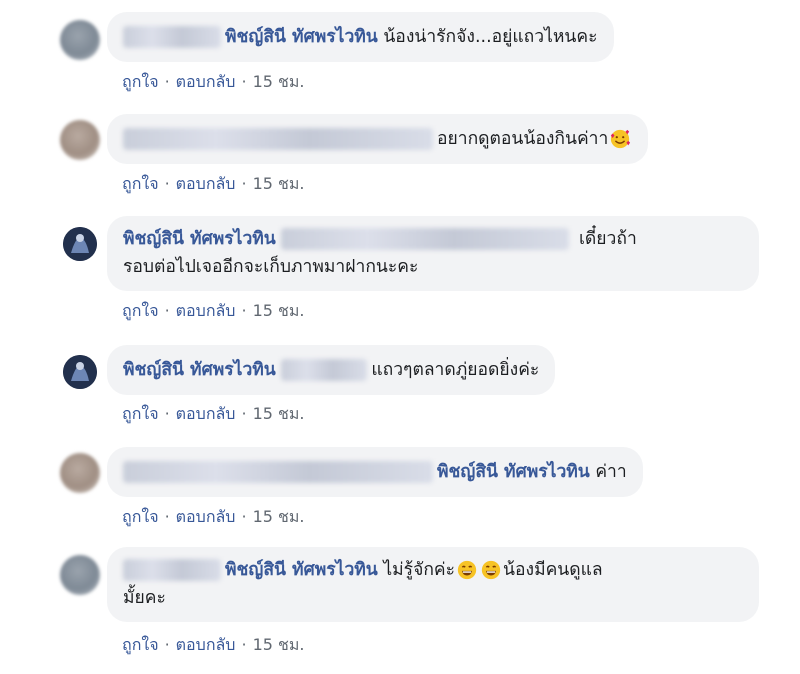  What do you see at coordinates (416, 570) in the screenshot?
I see `comment-text-a: ไม่รู้จักค่ะ` at bounding box center [416, 570].